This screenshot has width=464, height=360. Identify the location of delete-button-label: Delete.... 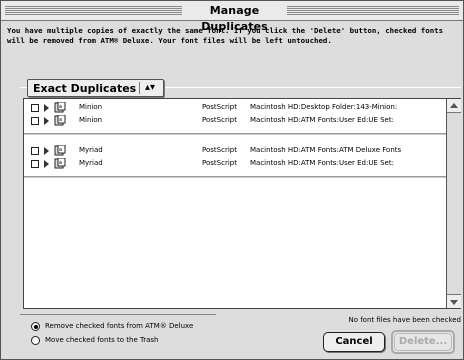
(423, 342).